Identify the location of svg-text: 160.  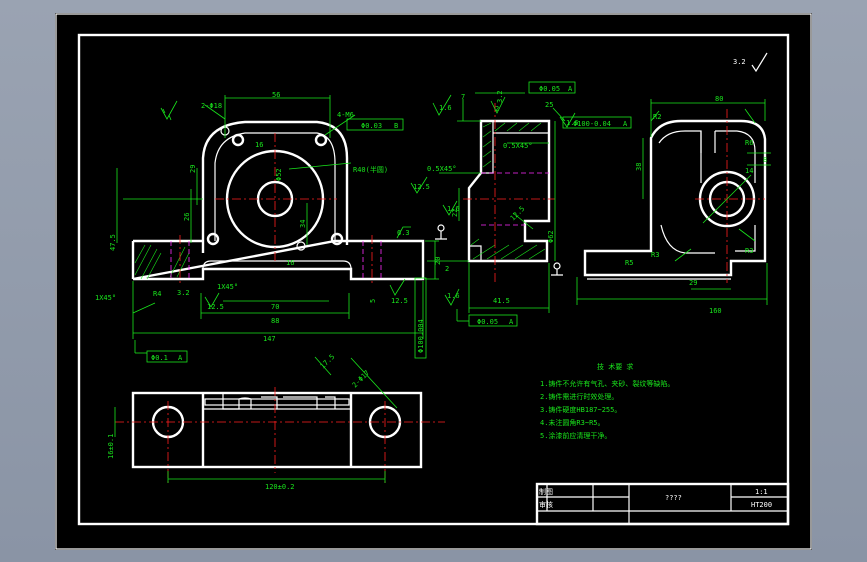
(715, 311).